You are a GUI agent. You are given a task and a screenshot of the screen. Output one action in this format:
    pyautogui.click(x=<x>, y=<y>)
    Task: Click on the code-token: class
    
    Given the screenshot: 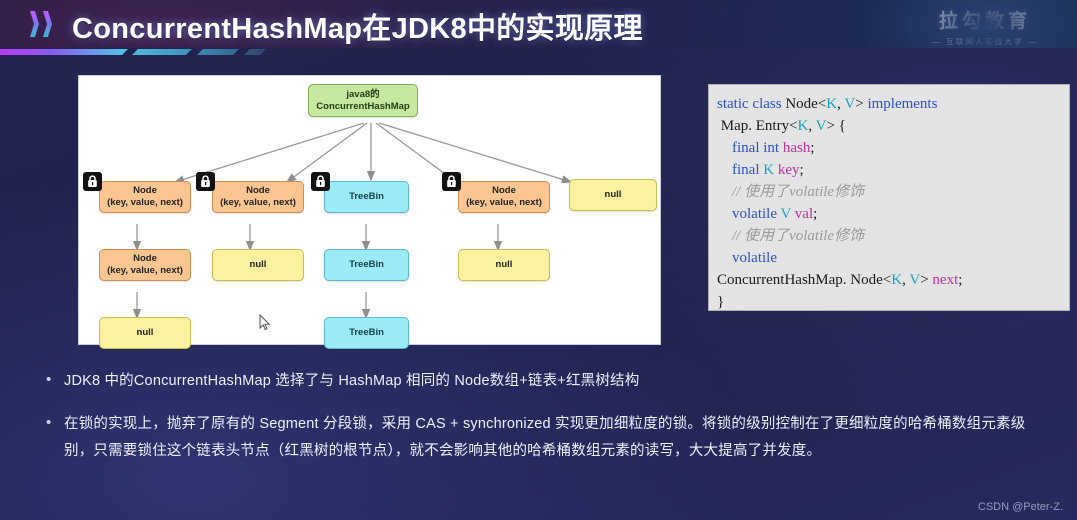 What is the action you would take?
    pyautogui.click(x=769, y=104)
    